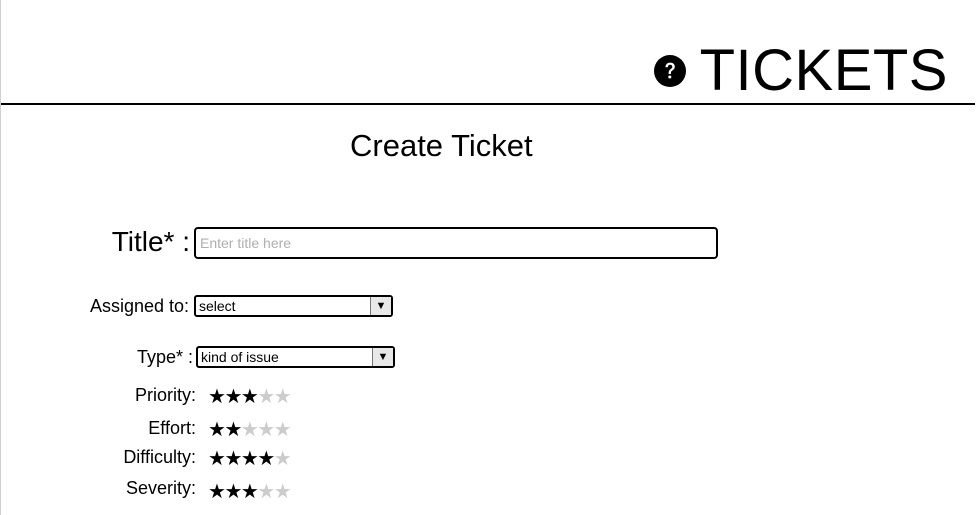  I want to click on type-value: kind of issue, so click(240, 357).